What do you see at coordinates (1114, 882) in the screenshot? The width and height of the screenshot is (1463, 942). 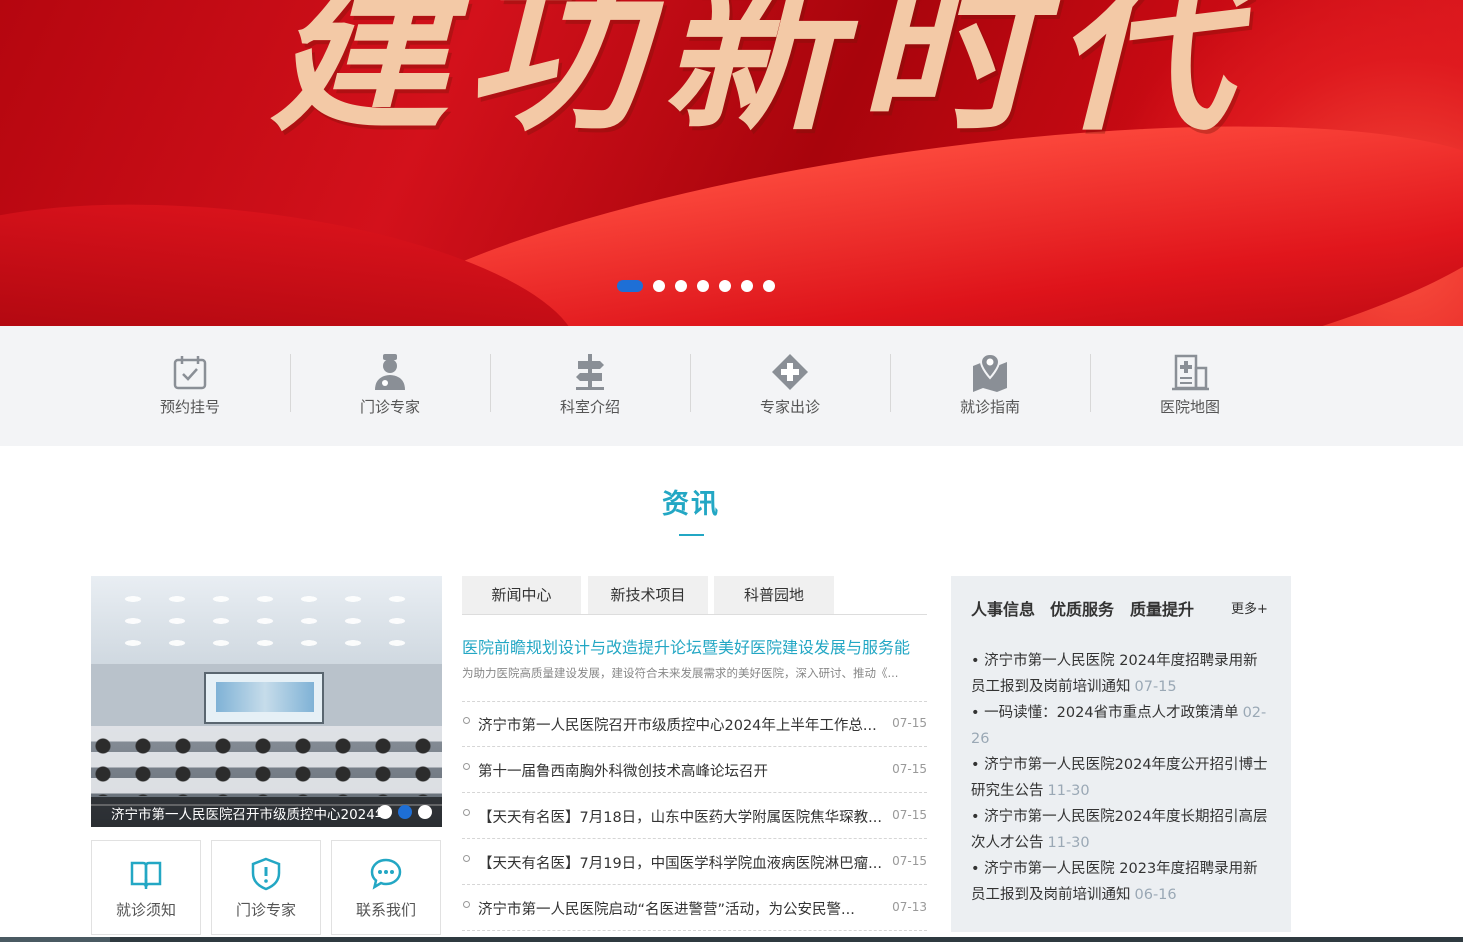 I see `panel-item-text: • 济宁市第一人民医院 2023年度招聘录用新员工报到及岗前培训通知` at bounding box center [1114, 882].